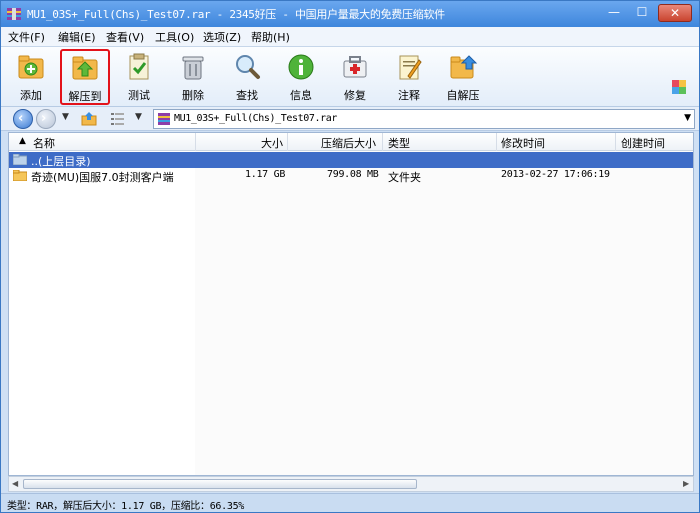 The image size is (700, 513). Describe the element at coordinates (687, 118) in the screenshot. I see `path-dropdown-icon: ▼` at that location.